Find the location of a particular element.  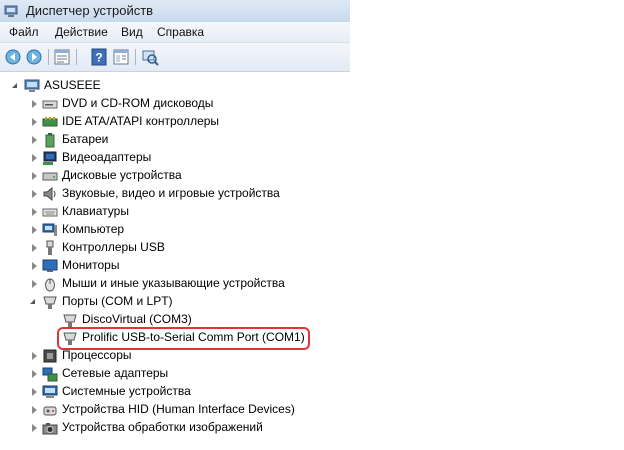

tree-item-keyboards: Клавиатуры is located at coordinates (190, 212).